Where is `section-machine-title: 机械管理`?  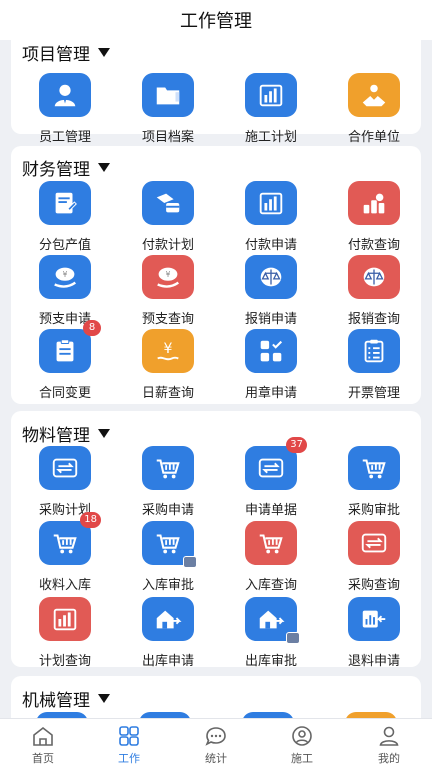 section-machine-title: 机械管理 is located at coordinates (66, 698).